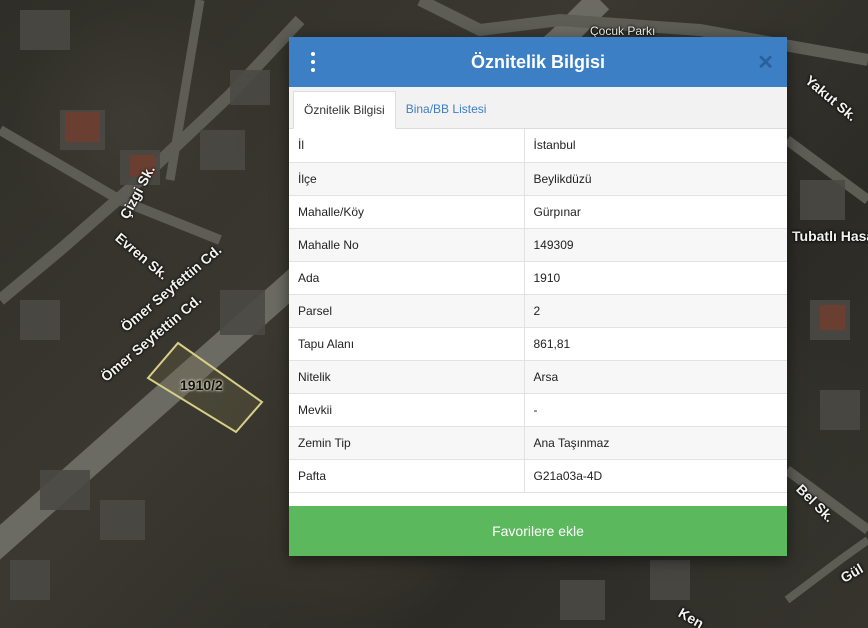  I want to click on table-row: Mevkii -, so click(538, 410).